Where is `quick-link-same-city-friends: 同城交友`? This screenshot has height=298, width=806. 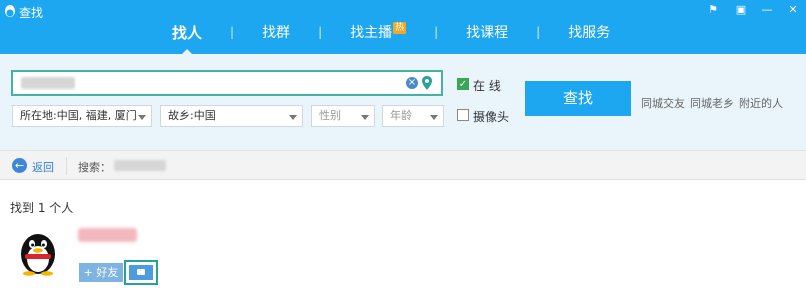
quick-link-same-city-friends: 同城交友 is located at coordinates (663, 103).